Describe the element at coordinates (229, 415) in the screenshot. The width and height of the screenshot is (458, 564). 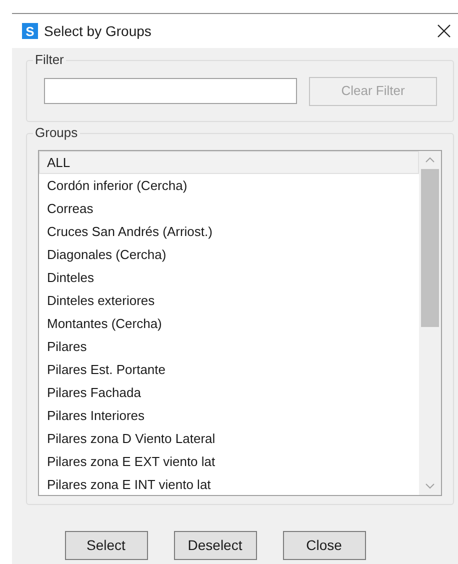
I see `group-item: Pilares Interiores` at that location.